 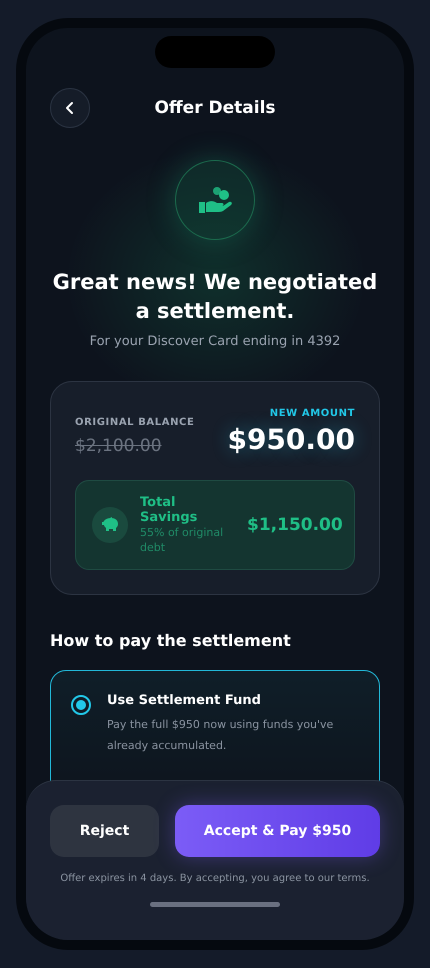 I want to click on new-amount-label: NEW AMOUNT, so click(x=312, y=413).